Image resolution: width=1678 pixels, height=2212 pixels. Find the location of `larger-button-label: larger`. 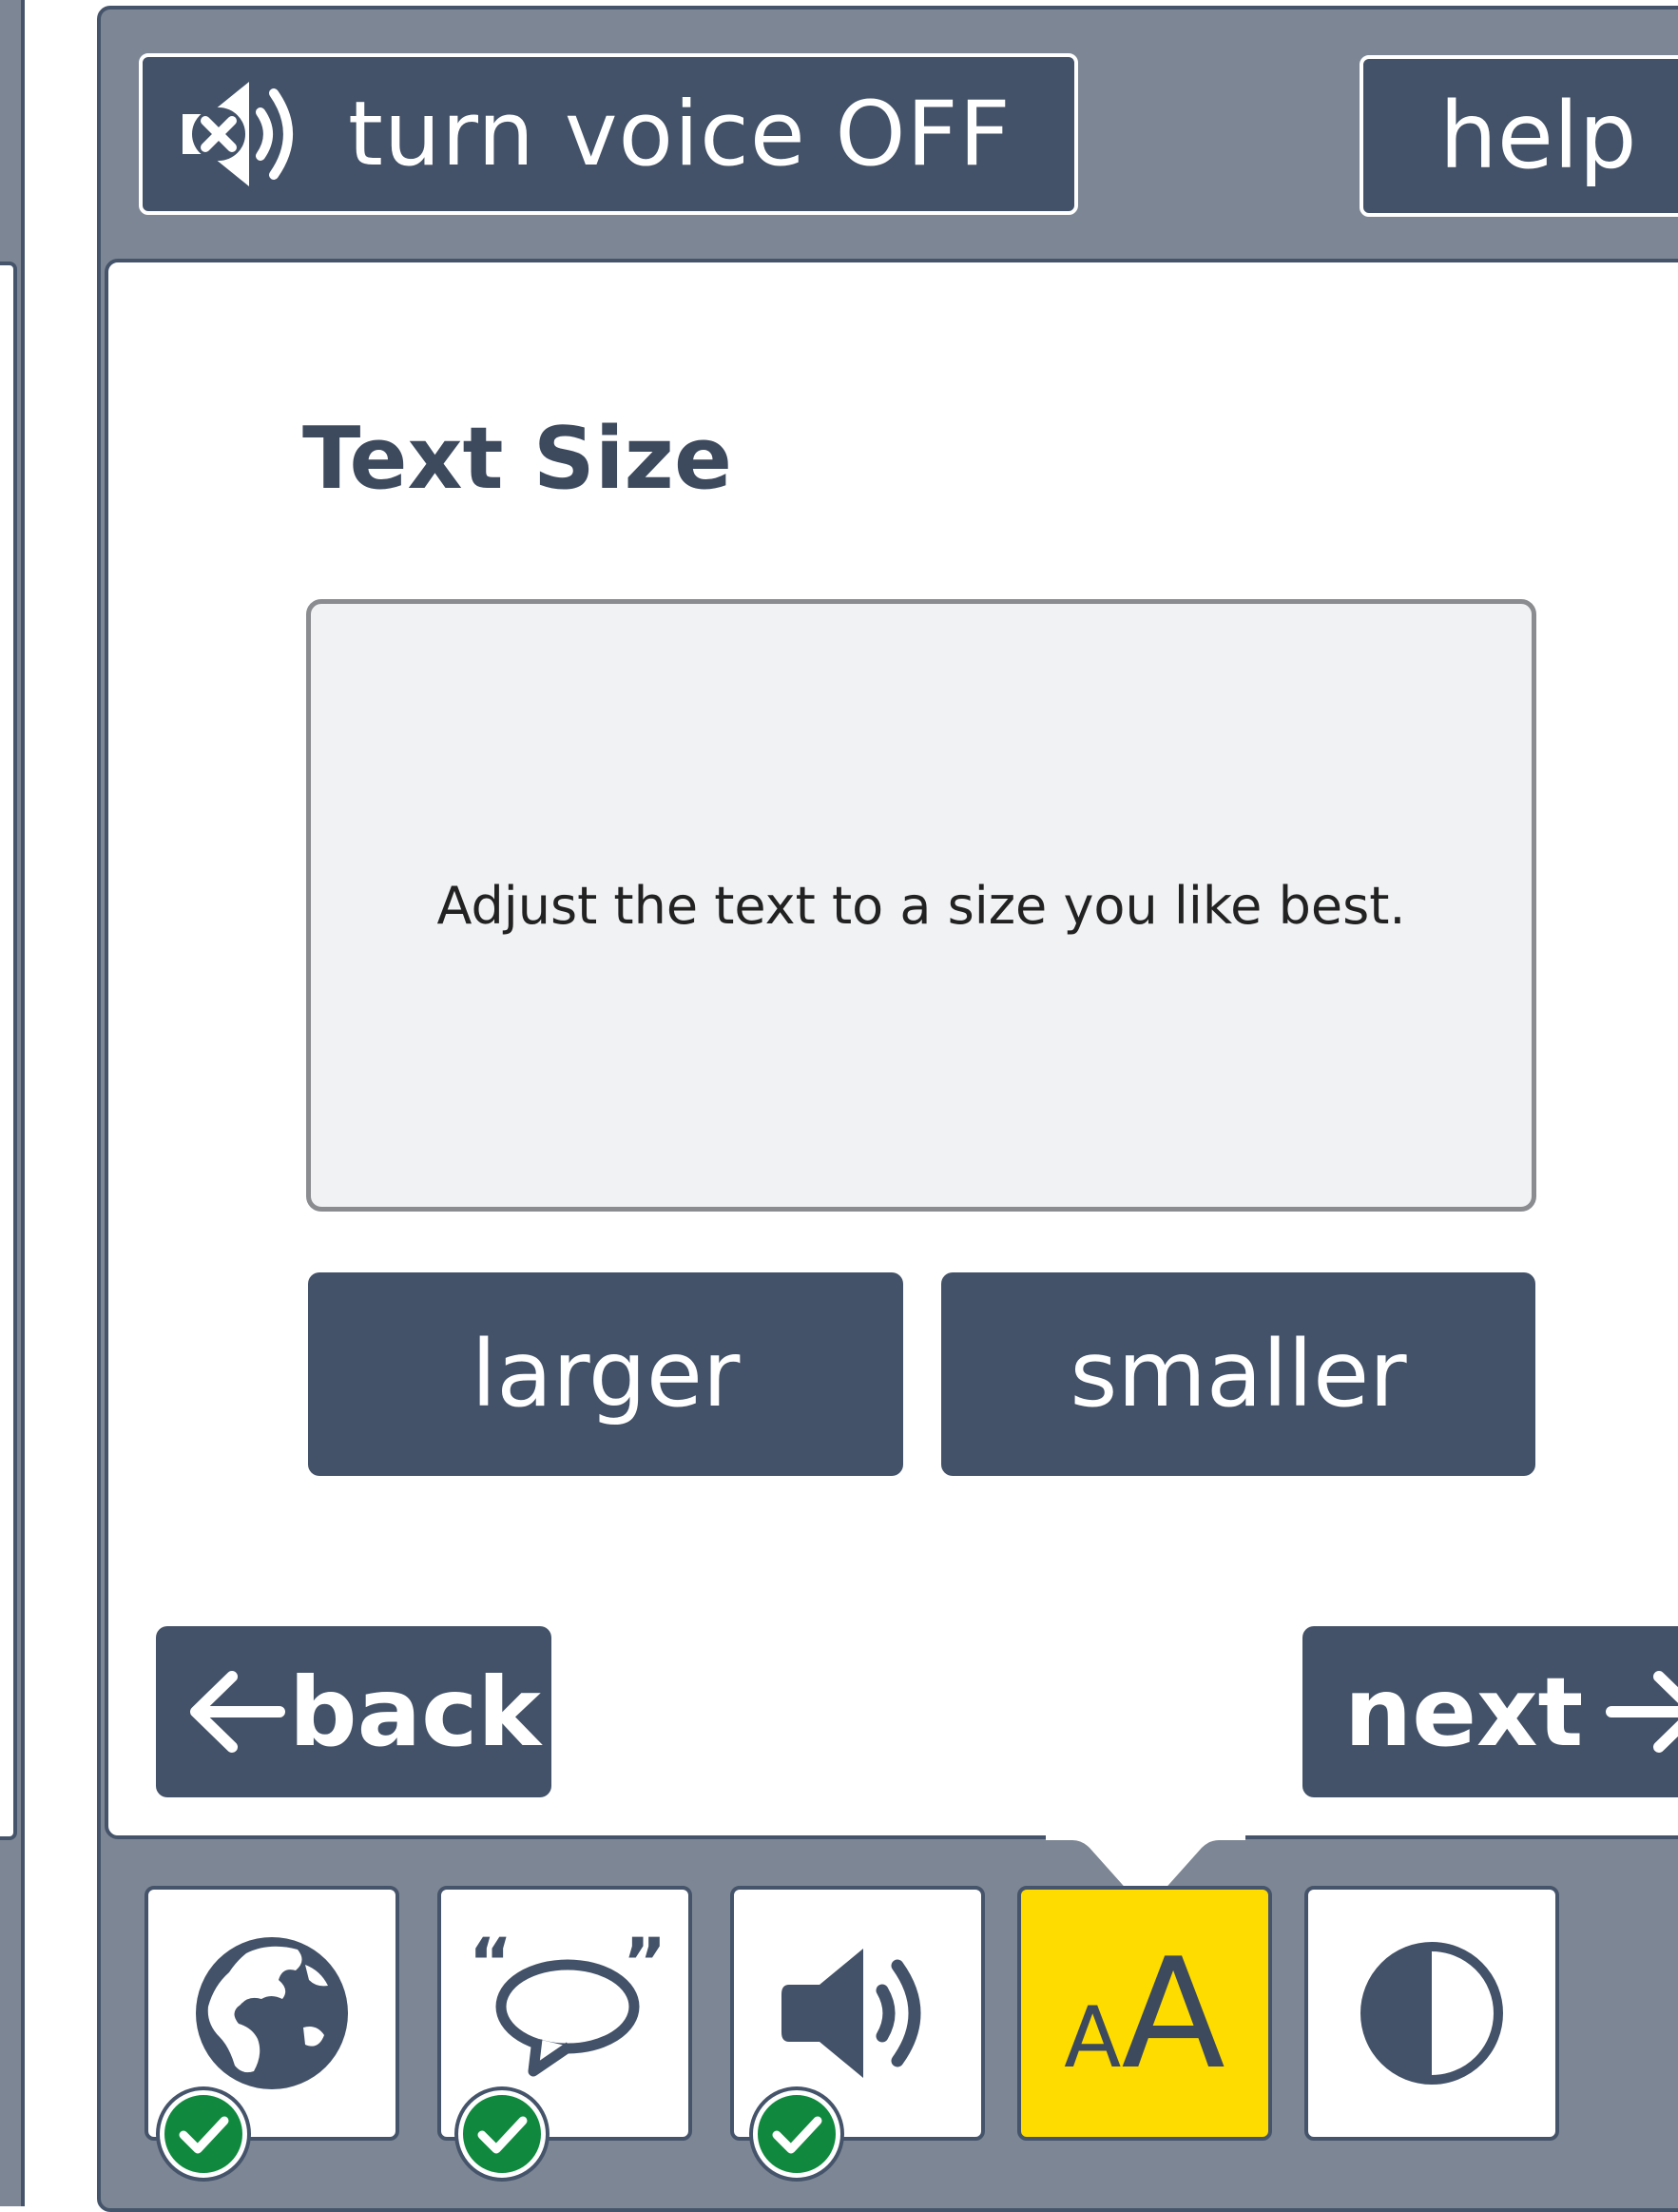

larger-button-label: larger is located at coordinates (606, 1374).